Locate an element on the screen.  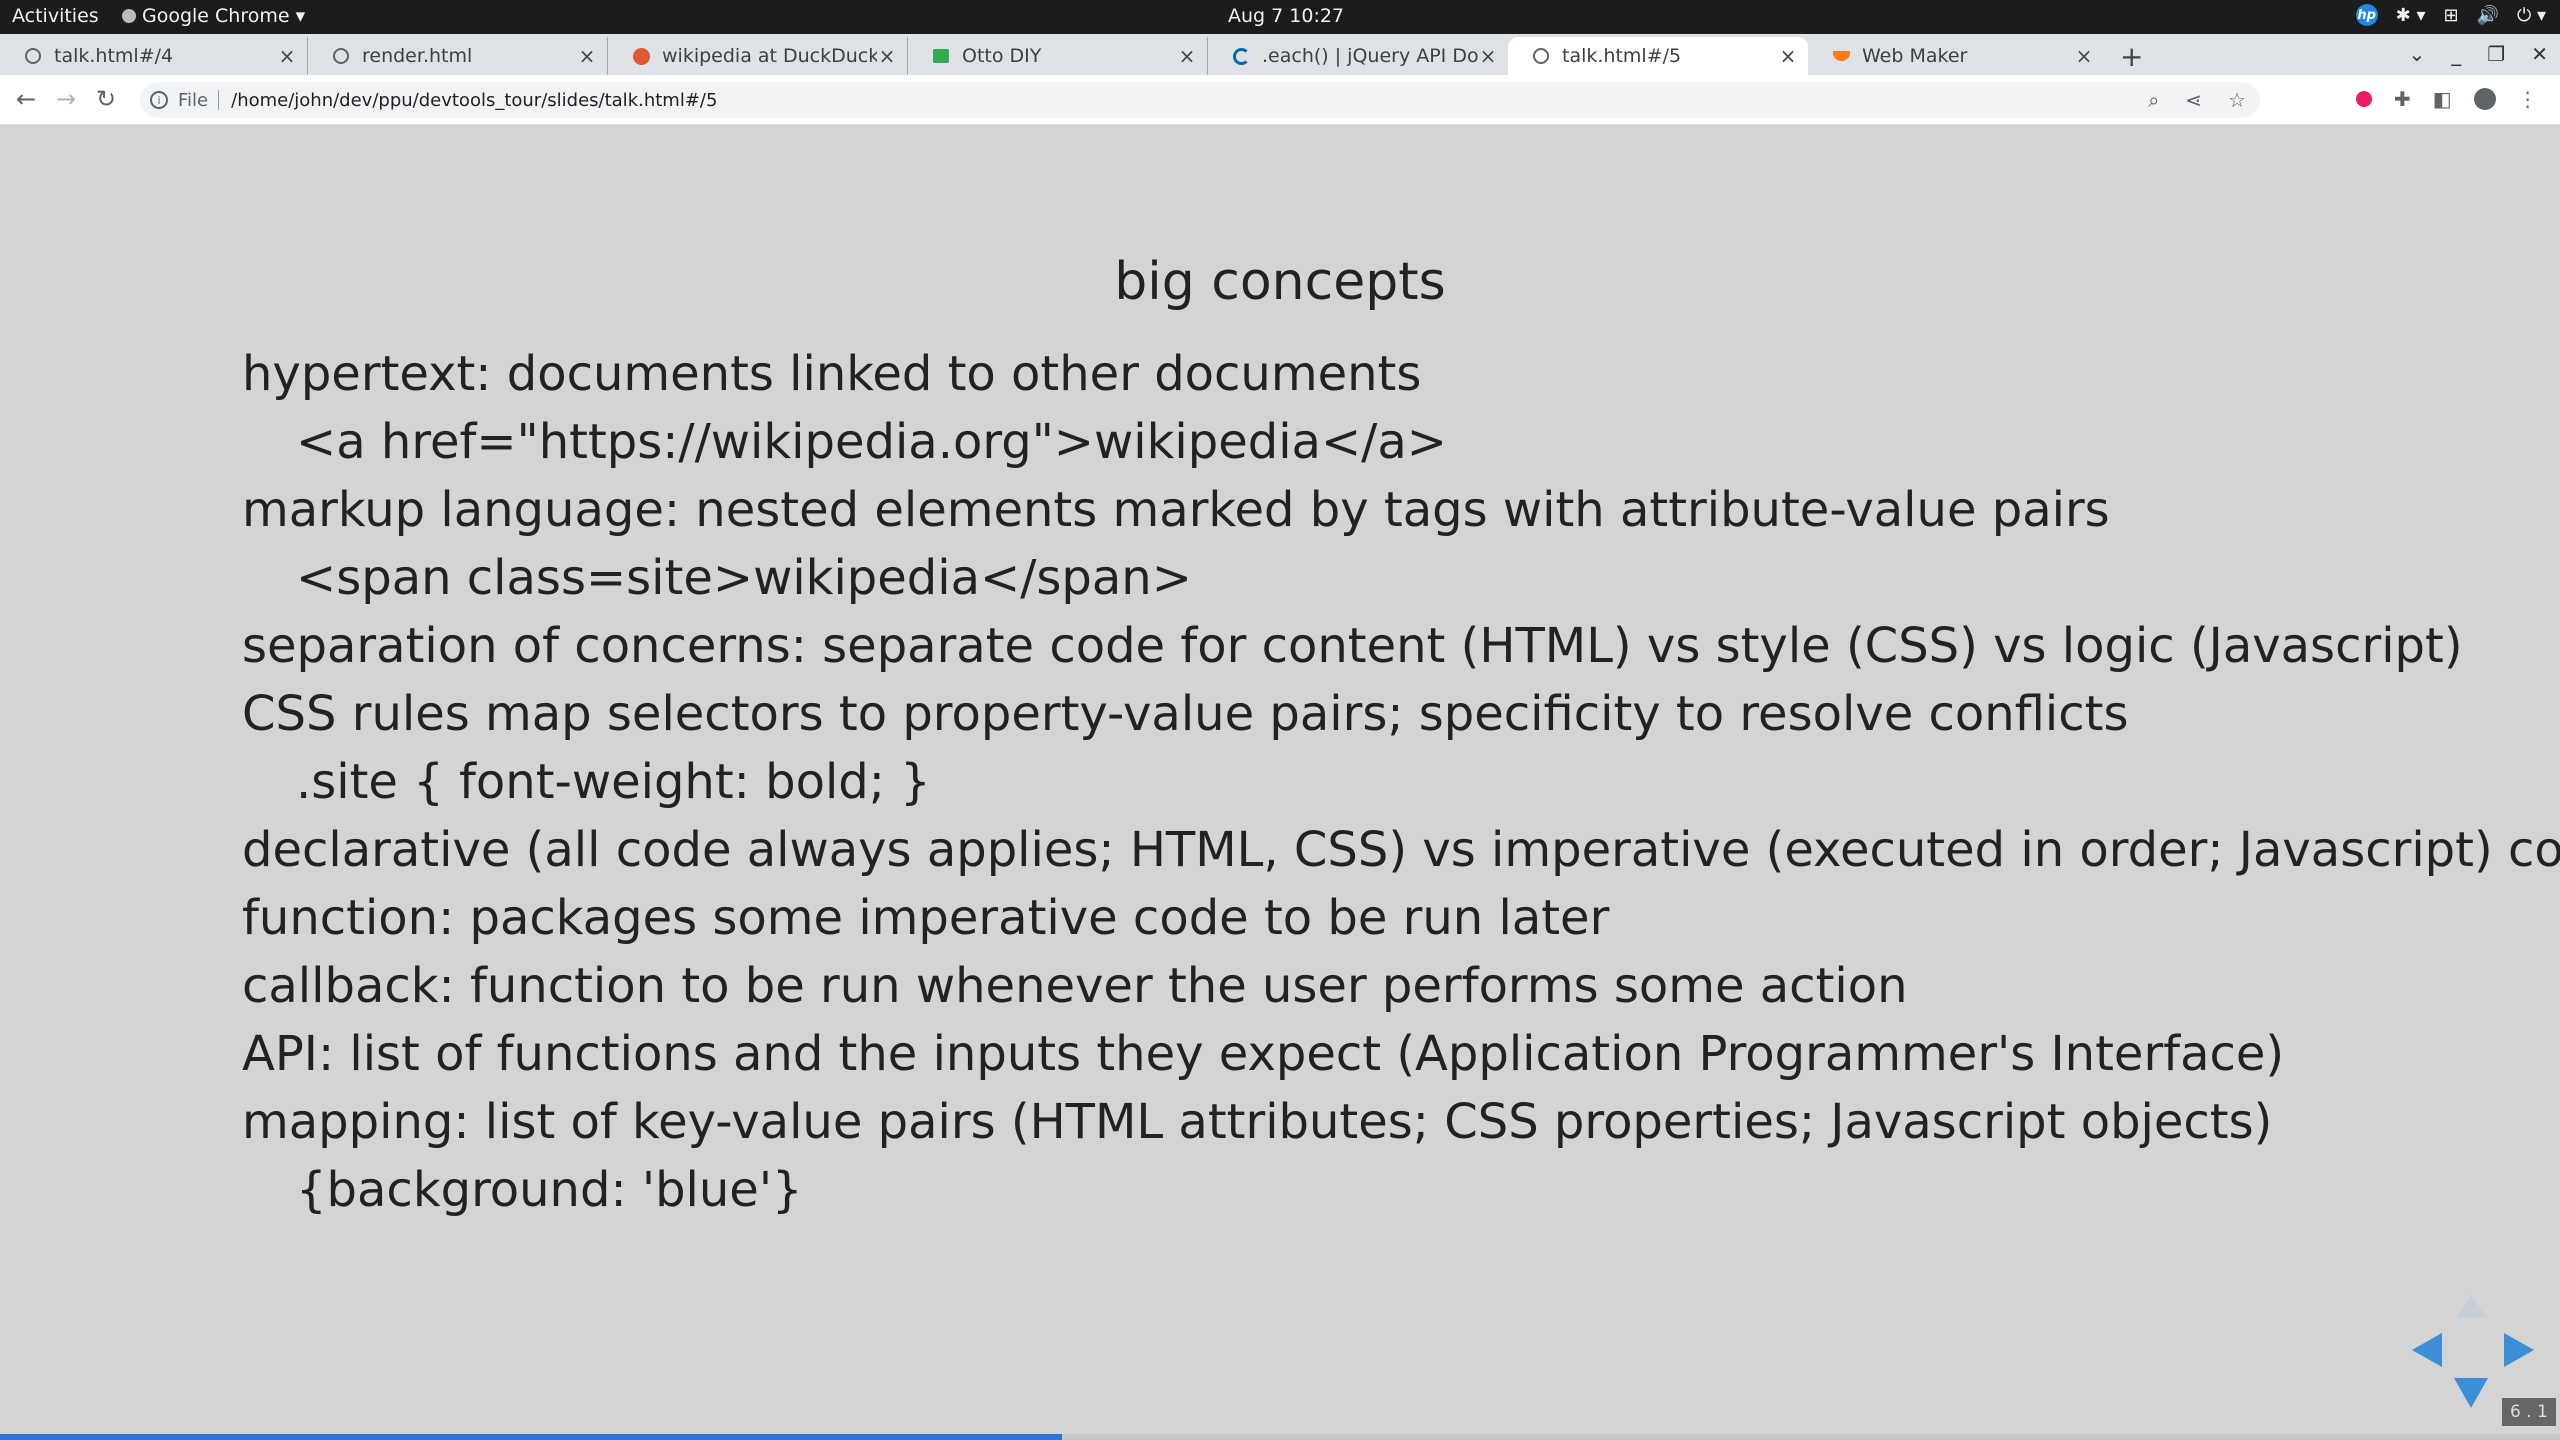
tab-jquery-each: .each() | jQuery API Docur × is located at coordinates (1358, 56).